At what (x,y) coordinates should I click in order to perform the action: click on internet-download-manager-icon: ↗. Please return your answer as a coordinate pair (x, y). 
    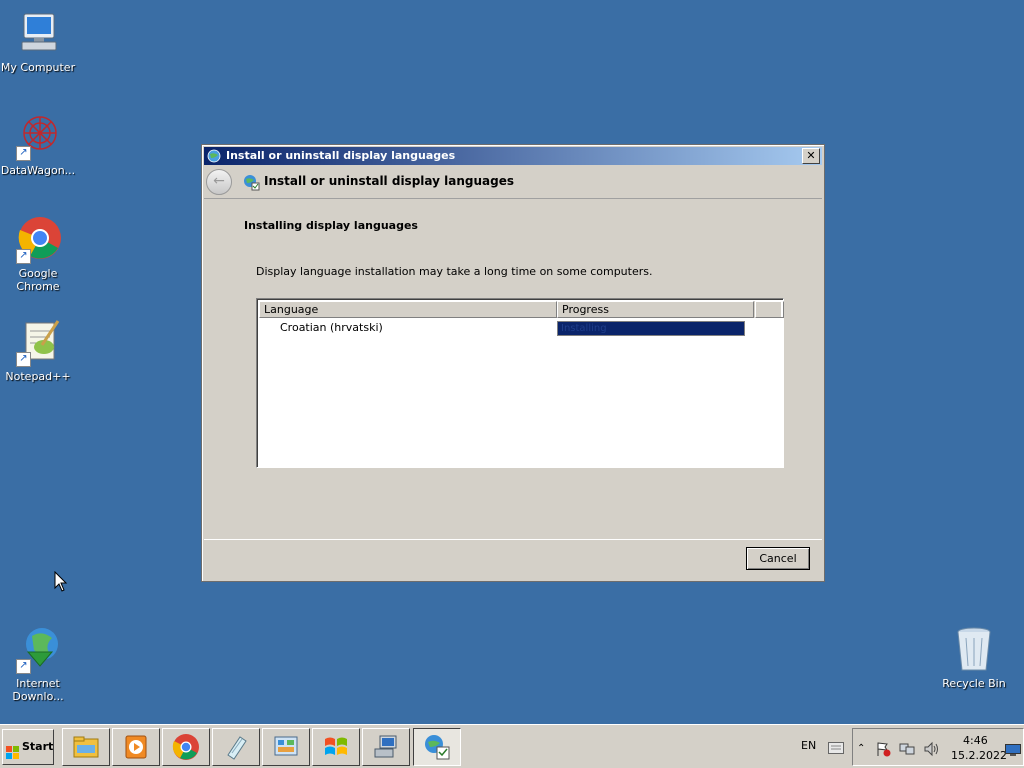
    Looking at the image, I should click on (38, 650).